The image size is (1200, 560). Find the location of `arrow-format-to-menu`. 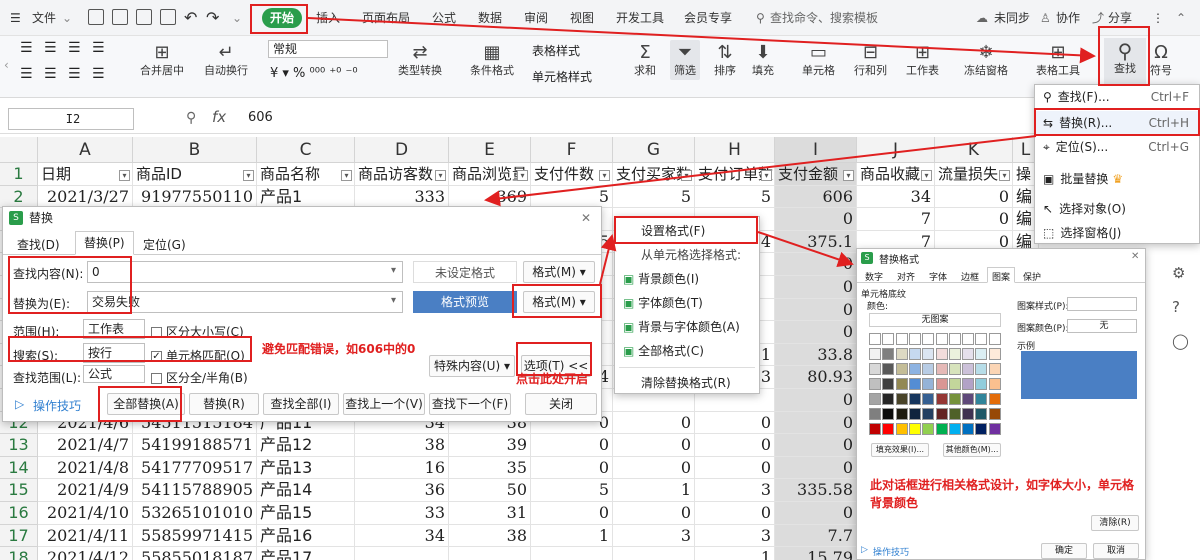

arrow-format-to-menu is located at coordinates (608, 259).